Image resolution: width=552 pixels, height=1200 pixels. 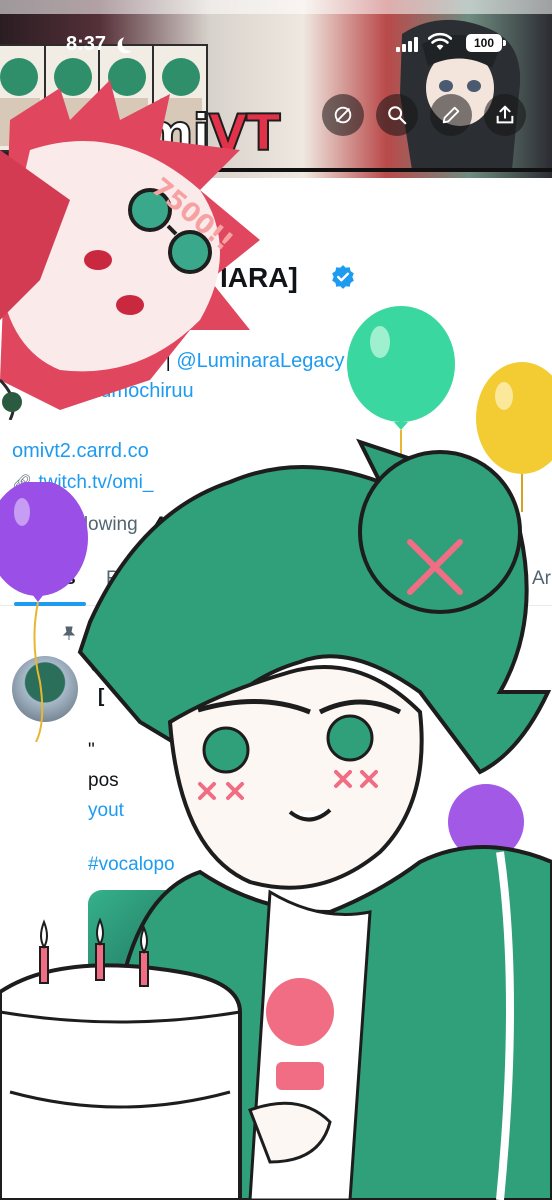 I want to click on mute-button, so click(x=343, y=115).